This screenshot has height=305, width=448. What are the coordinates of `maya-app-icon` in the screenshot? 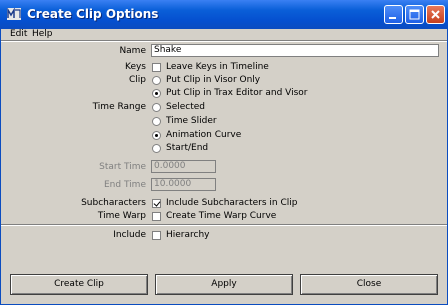 It's located at (14, 14).